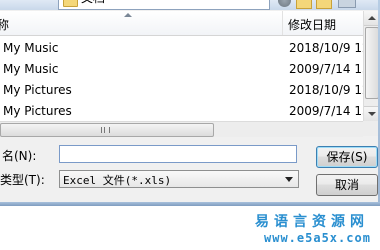 This screenshot has height=250, width=380. I want to click on column-name-label: 称, so click(4, 24).